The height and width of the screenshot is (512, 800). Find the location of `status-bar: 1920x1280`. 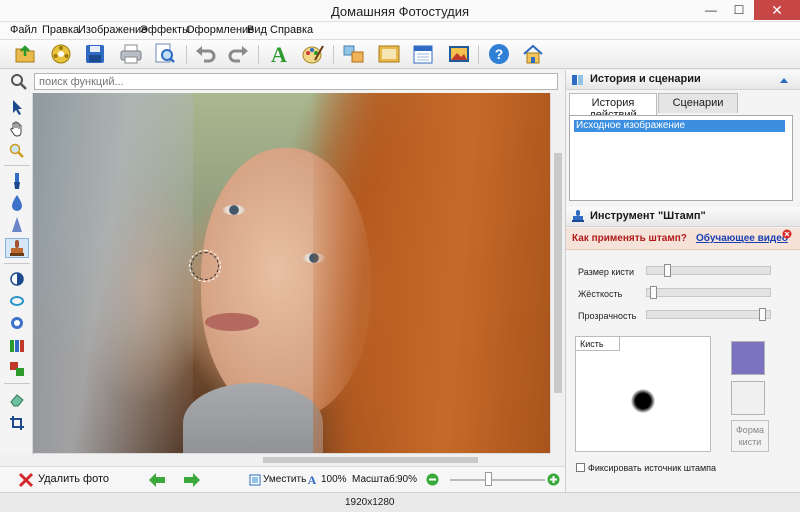

status-bar: 1920x1280 is located at coordinates (400, 502).